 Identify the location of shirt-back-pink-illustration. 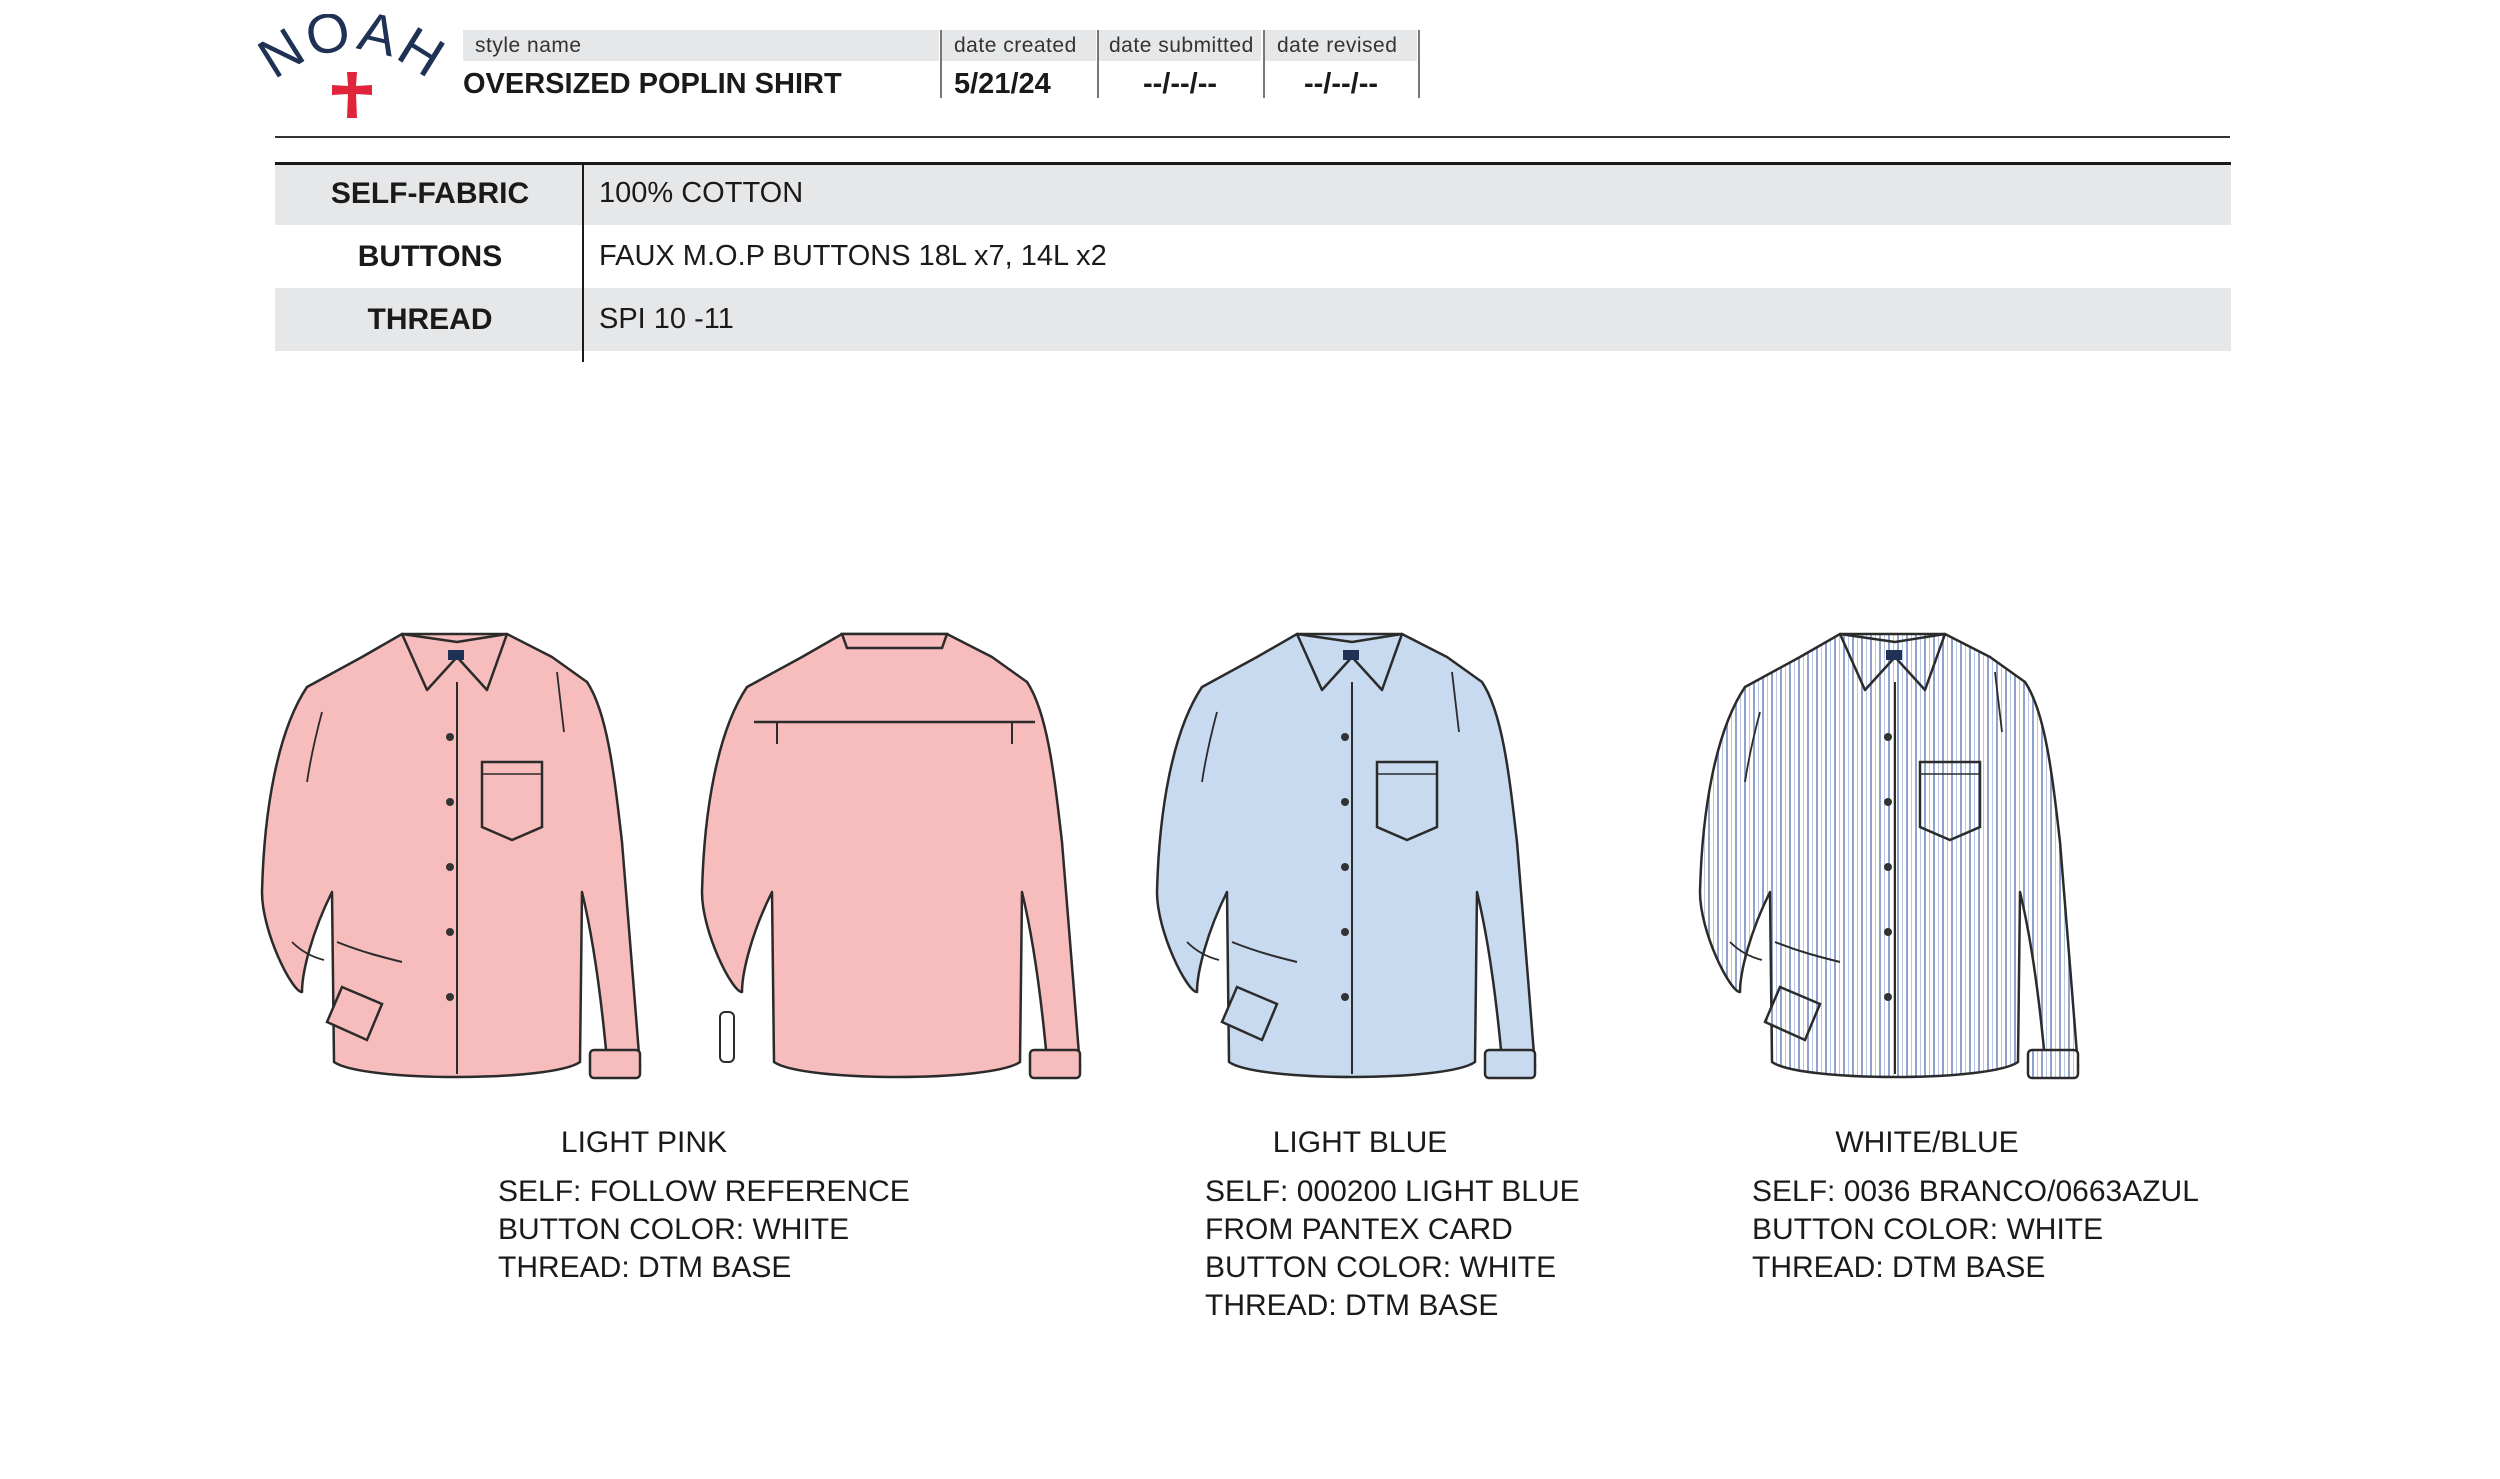
(891, 856).